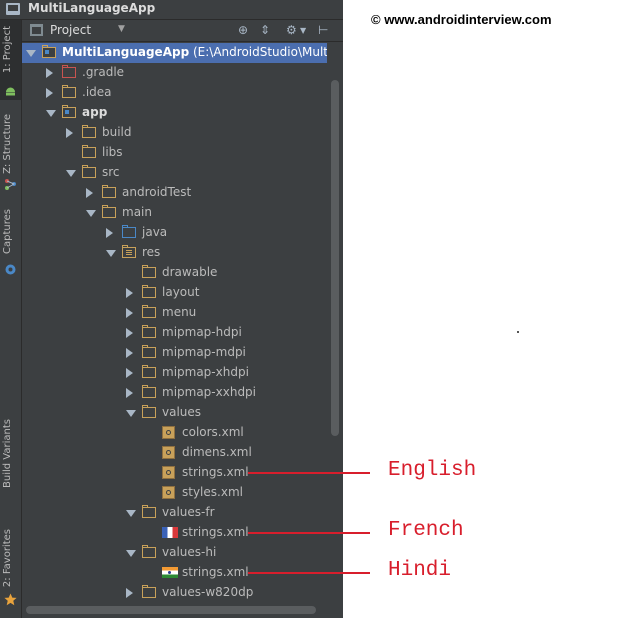  I want to click on horizontal-scrollbar, so click(174, 610).